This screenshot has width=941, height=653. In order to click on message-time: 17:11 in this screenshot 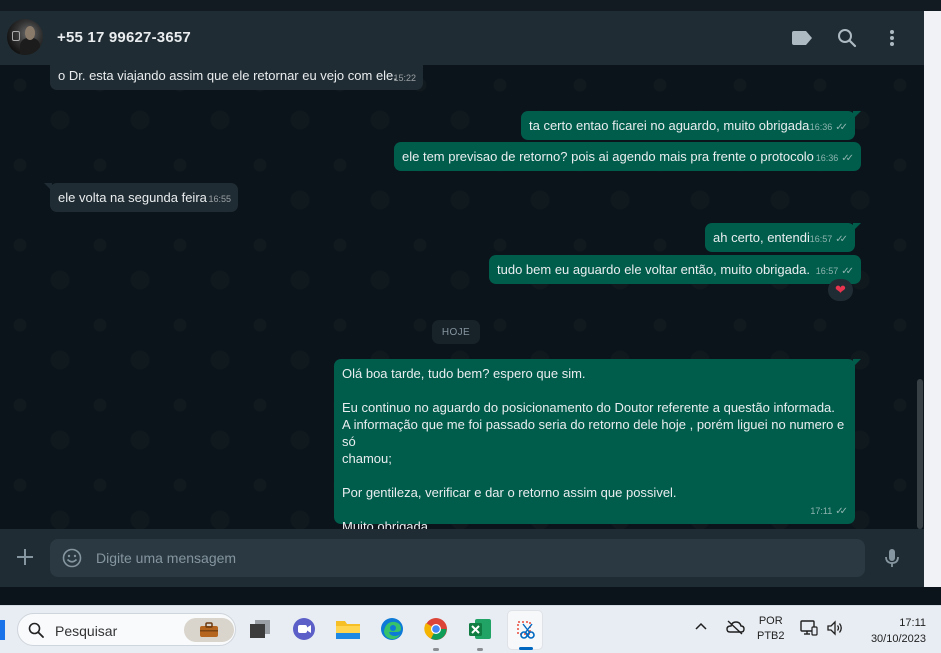, I will do `click(821, 511)`.